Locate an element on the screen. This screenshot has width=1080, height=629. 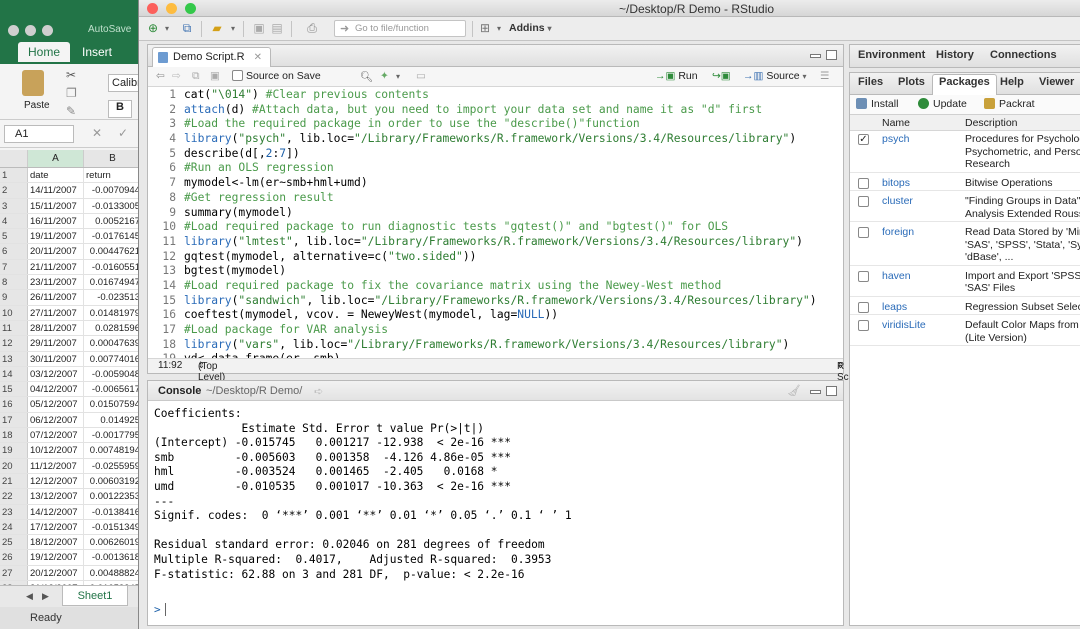
ribbon-tab-home: Home is located at coordinates (44, 52).